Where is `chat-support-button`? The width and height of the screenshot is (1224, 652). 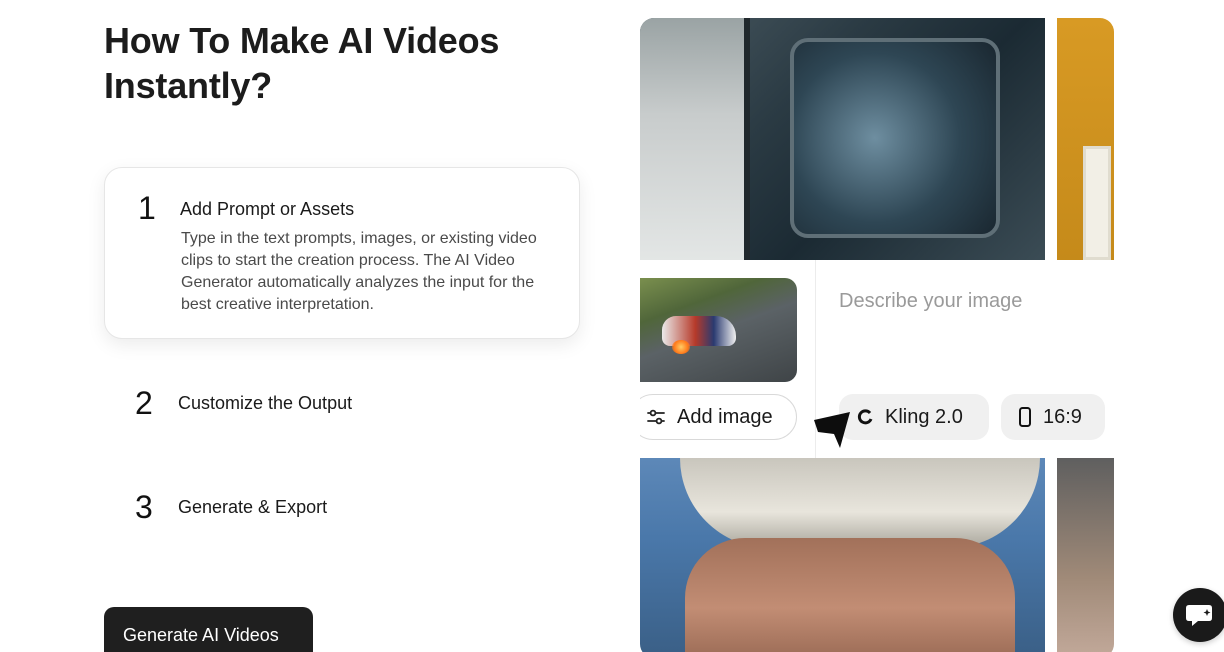 chat-support-button is located at coordinates (1198, 615).